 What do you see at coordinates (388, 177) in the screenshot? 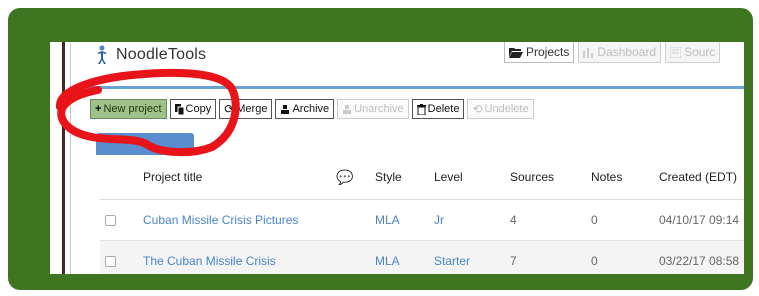
I see `column-header-style: Style` at bounding box center [388, 177].